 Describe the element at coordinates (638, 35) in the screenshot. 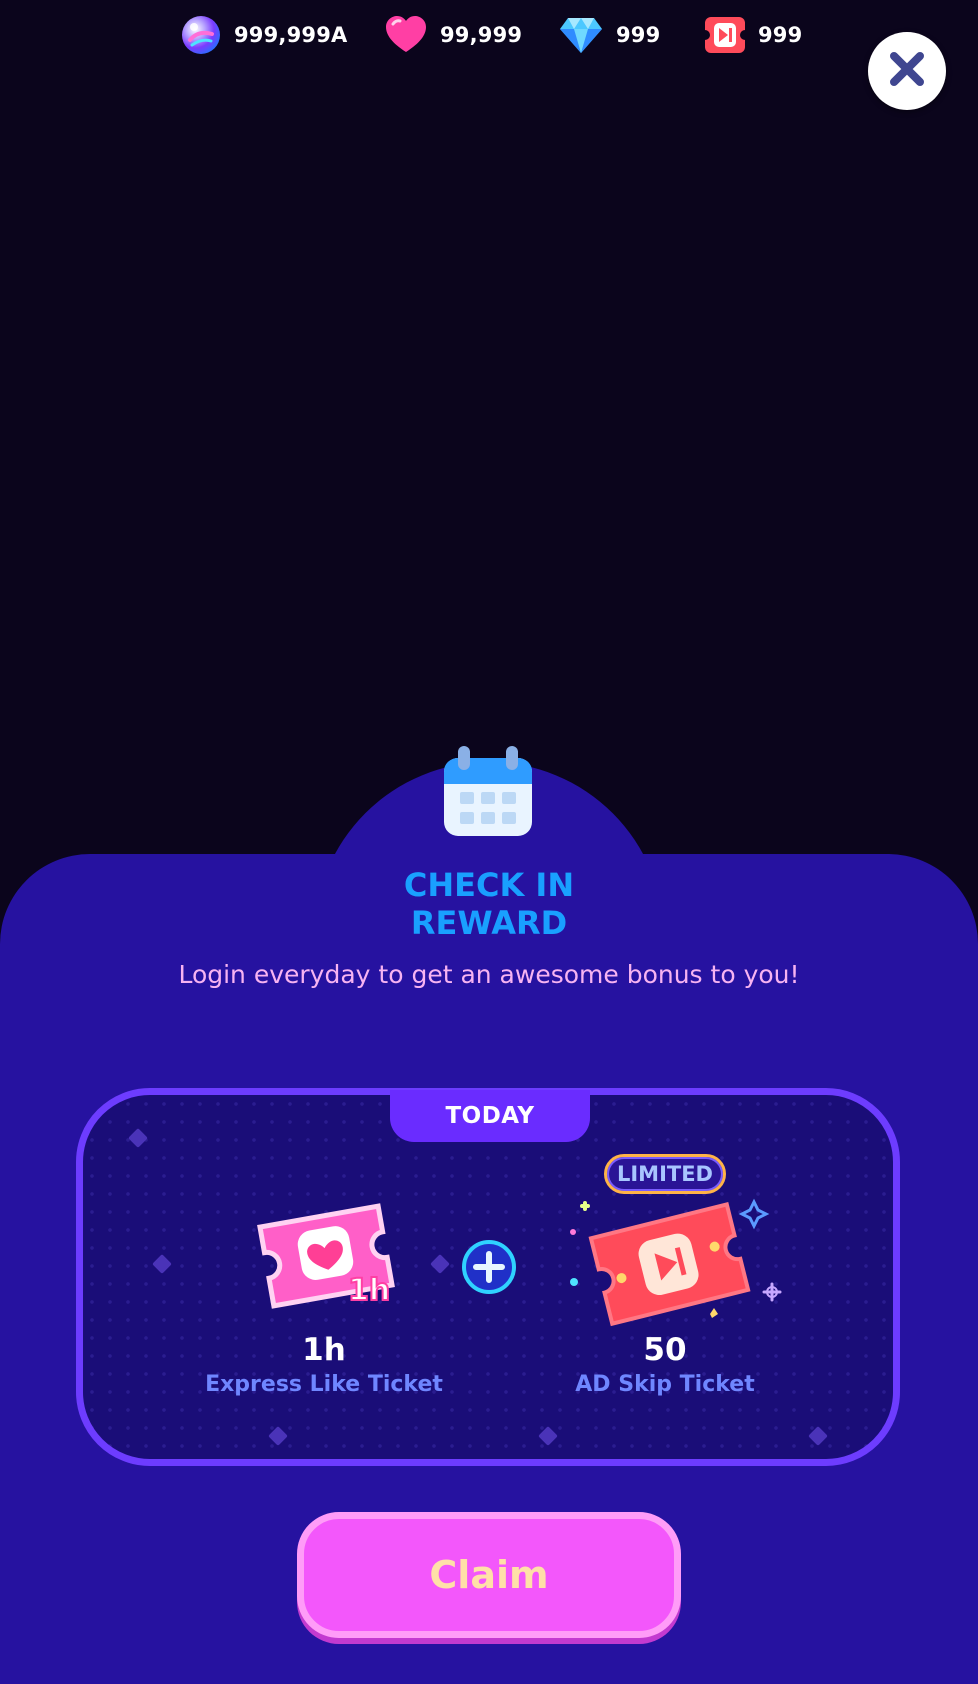

I see `gems-value: 999` at that location.